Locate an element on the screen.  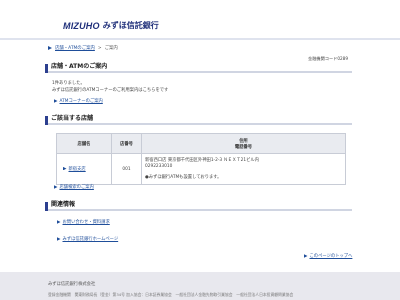
contact-link: お問い合わせ・資料請求 is located at coordinates (83, 222).